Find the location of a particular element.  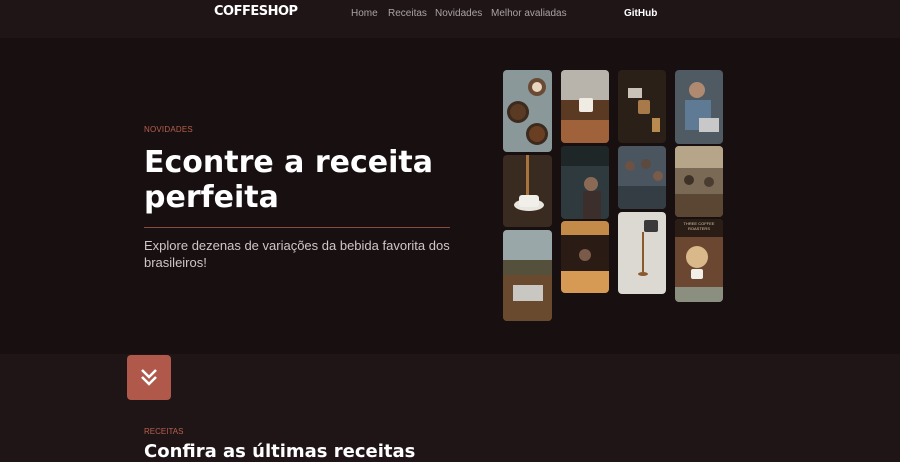

nav-link-melhor-avaliadas: Melhor avaliadas is located at coordinates (529, 13).